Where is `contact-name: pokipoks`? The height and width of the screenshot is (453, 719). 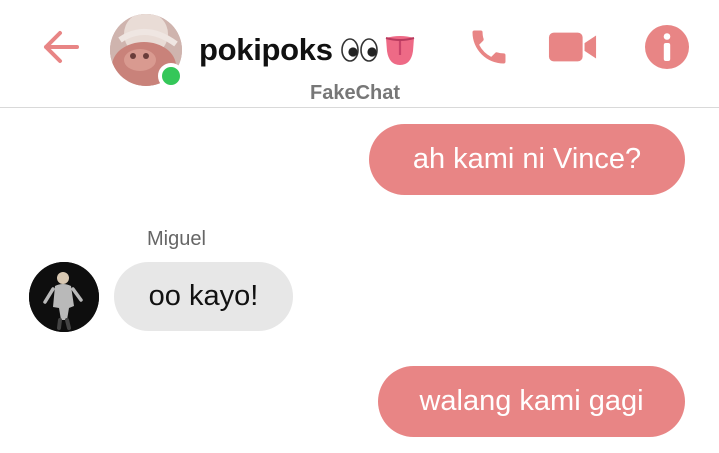 contact-name: pokipoks is located at coordinates (266, 49).